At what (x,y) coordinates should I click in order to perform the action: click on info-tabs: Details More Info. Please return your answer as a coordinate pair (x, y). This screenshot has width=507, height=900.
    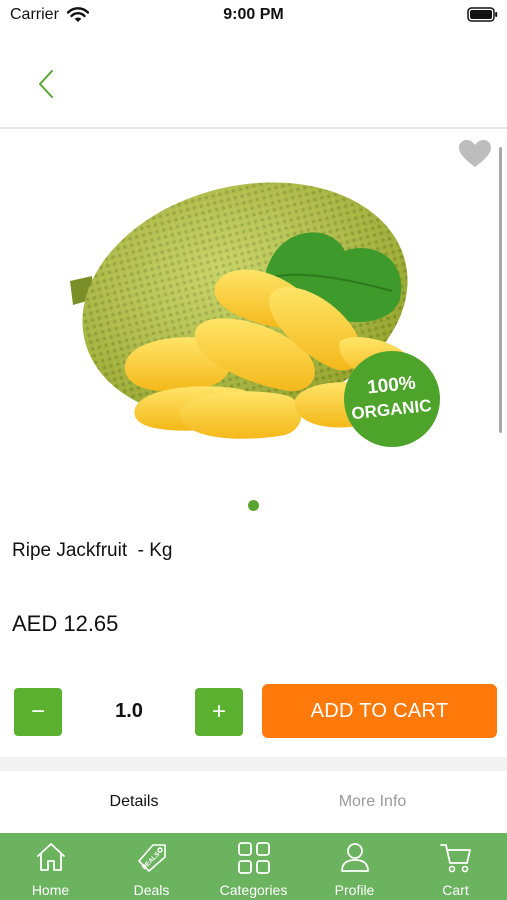
    Looking at the image, I should click on (253, 802).